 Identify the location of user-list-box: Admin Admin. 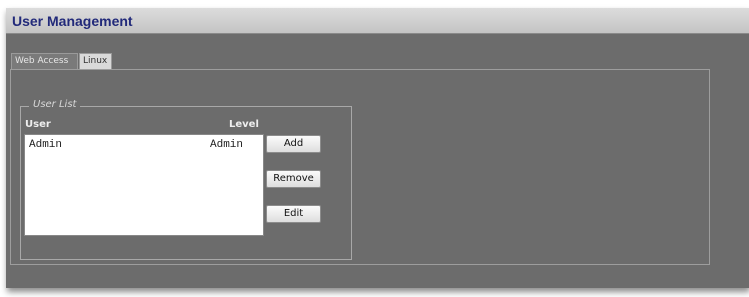
(144, 185).